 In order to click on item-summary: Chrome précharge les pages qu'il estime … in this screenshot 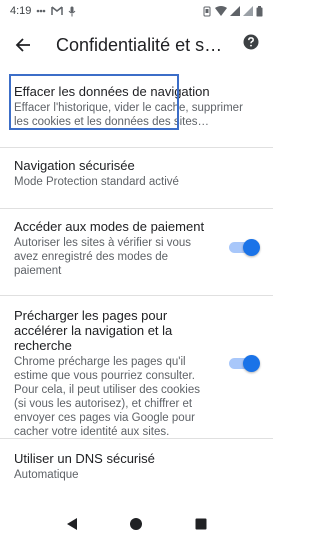, I will do `click(107, 397)`.